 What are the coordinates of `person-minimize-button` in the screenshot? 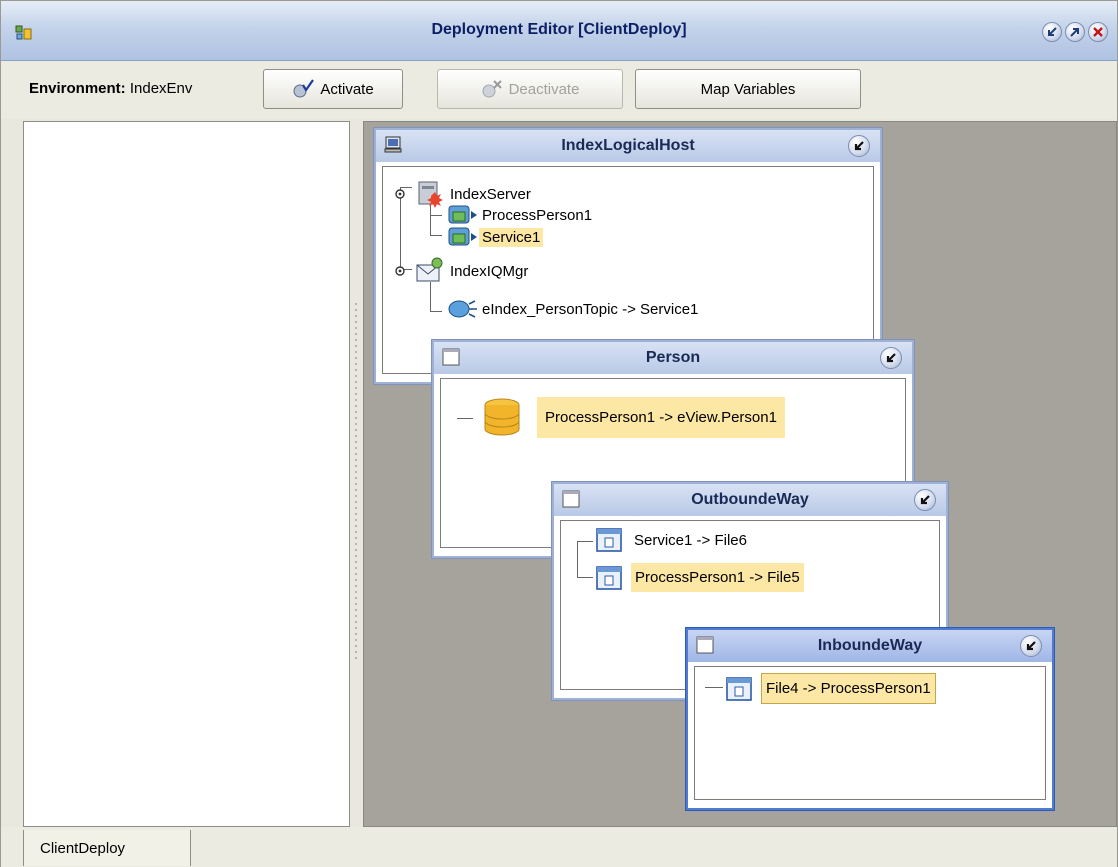 It's located at (891, 358).